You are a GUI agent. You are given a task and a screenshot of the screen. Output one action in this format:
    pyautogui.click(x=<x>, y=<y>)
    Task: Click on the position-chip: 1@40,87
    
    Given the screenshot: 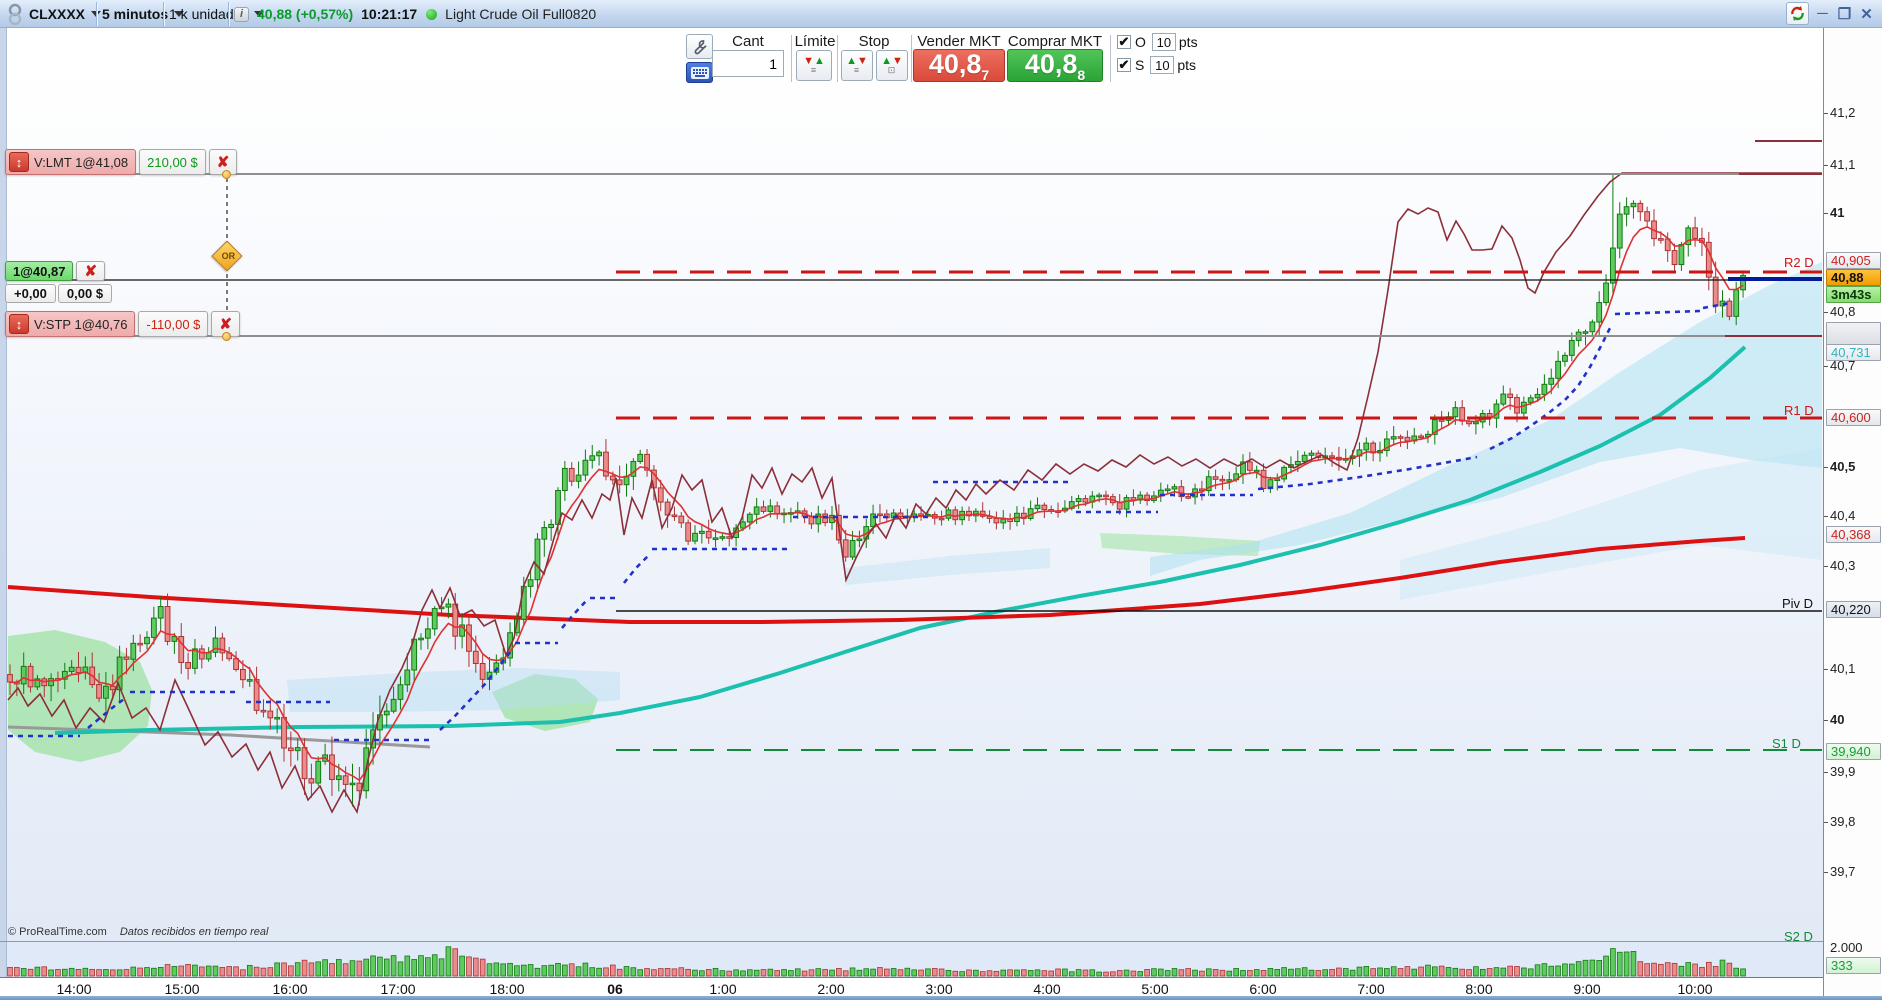 What is the action you would take?
    pyautogui.click(x=39, y=271)
    